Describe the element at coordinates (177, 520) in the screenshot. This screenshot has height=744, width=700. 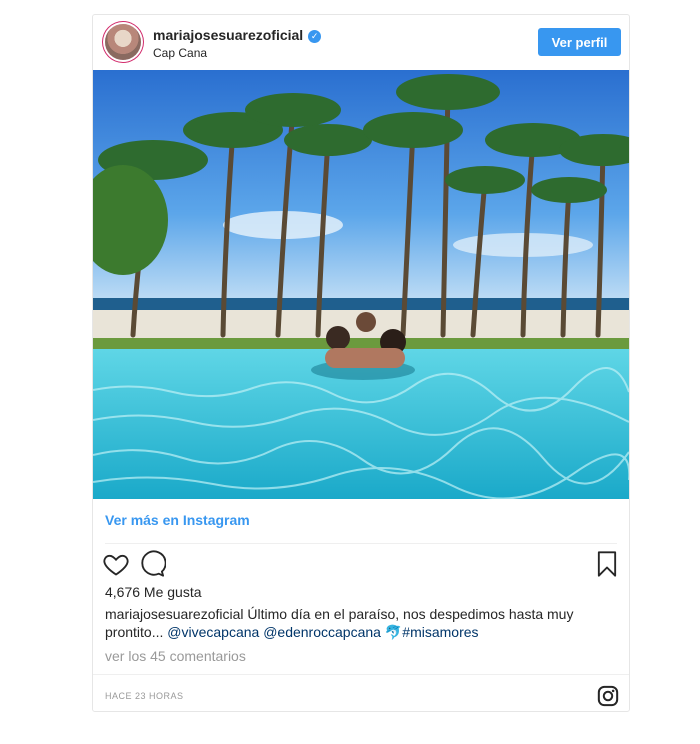
I see `view-more-on-instagram-link: Ver más en Instagram` at that location.